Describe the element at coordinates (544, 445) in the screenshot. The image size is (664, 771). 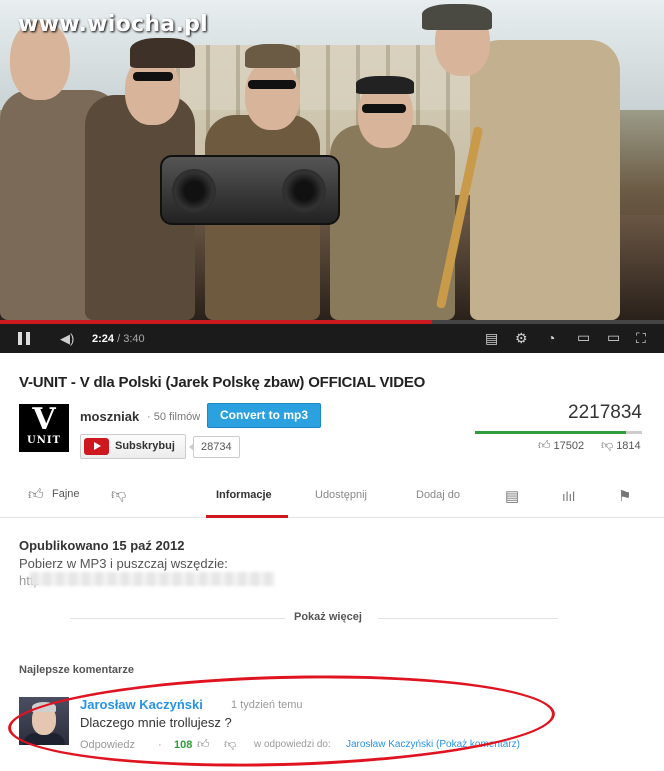
I see `thumb-up-icon: 👍︎` at that location.